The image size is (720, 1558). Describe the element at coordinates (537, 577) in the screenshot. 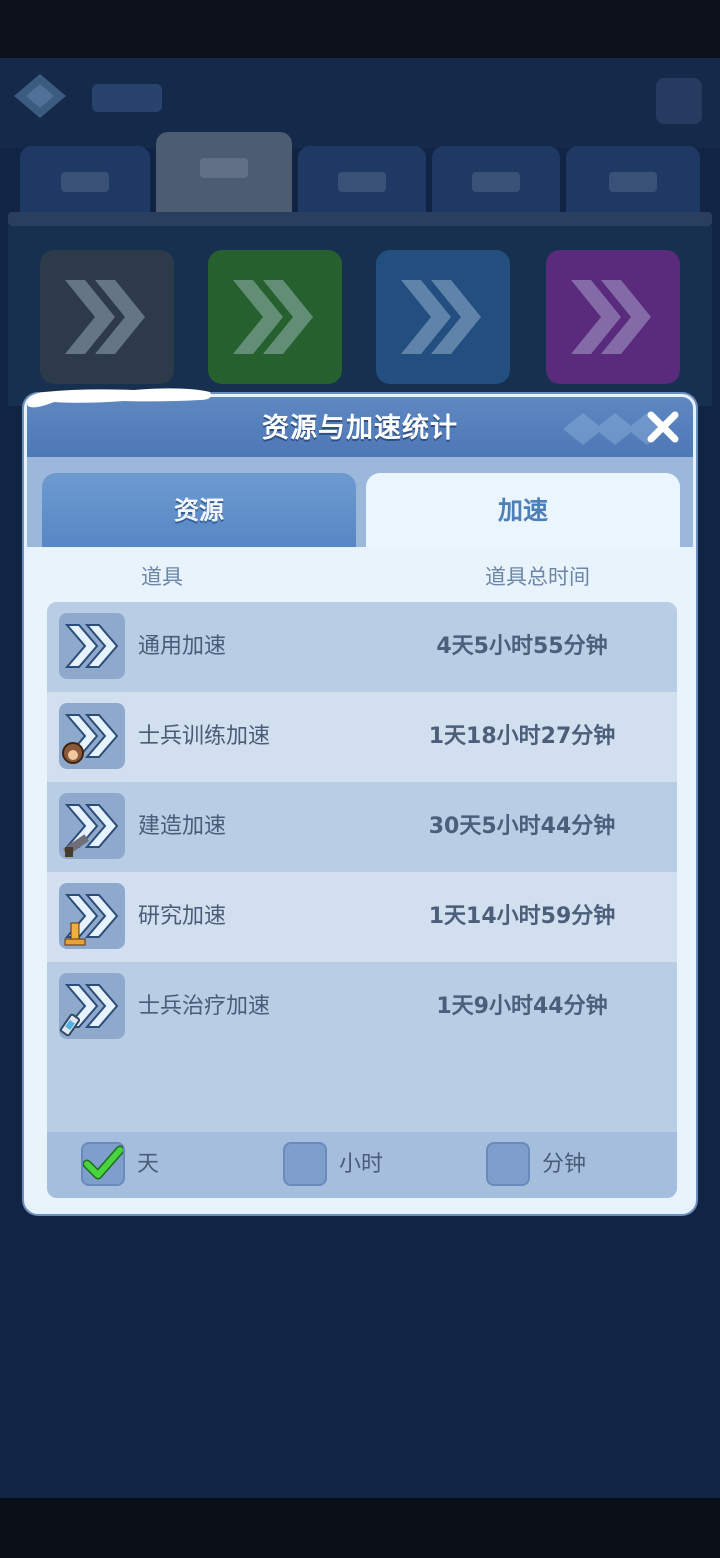

I see `column-header-total-time: 道具总时间` at that location.